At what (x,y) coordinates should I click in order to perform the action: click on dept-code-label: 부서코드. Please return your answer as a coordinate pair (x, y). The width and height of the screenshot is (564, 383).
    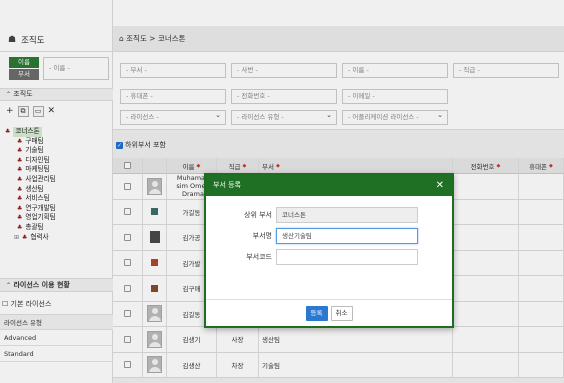
    Looking at the image, I should click on (259, 257).